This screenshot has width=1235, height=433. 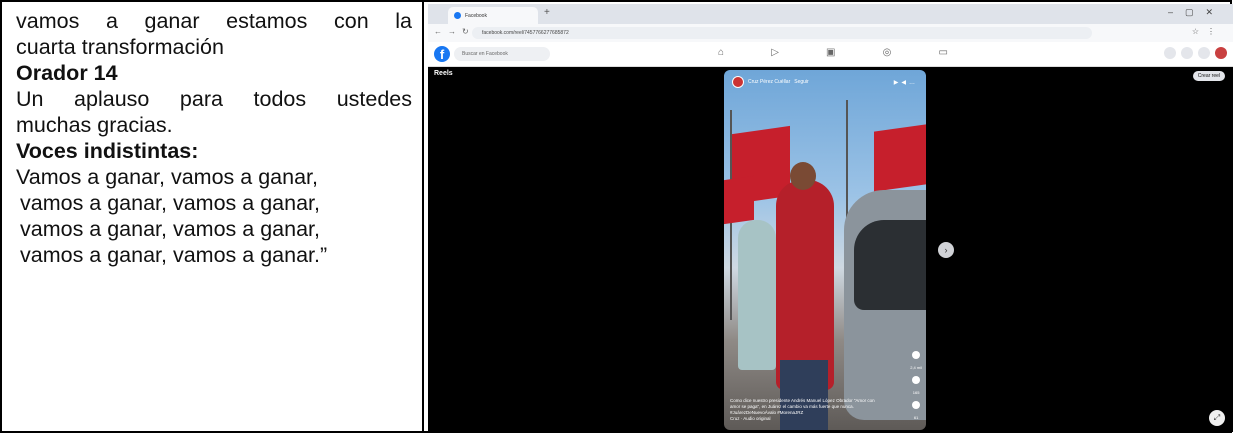 What do you see at coordinates (174, 255) in the screenshot?
I see `transcript-line: vamos a ganar, vamos a ganar.”` at bounding box center [174, 255].